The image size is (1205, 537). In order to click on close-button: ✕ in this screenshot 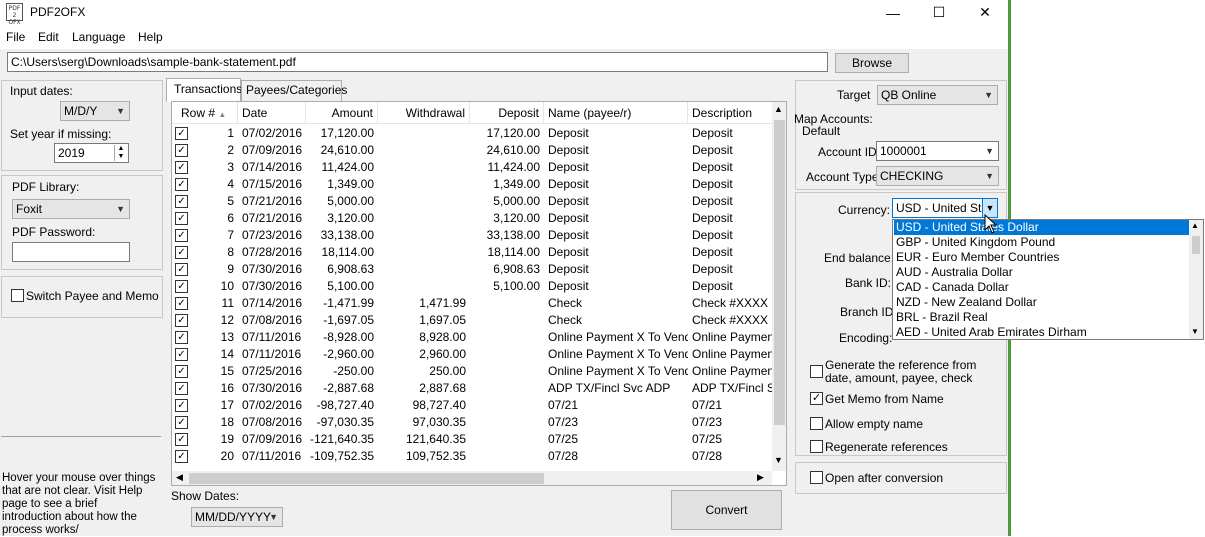, I will do `click(985, 12)`.